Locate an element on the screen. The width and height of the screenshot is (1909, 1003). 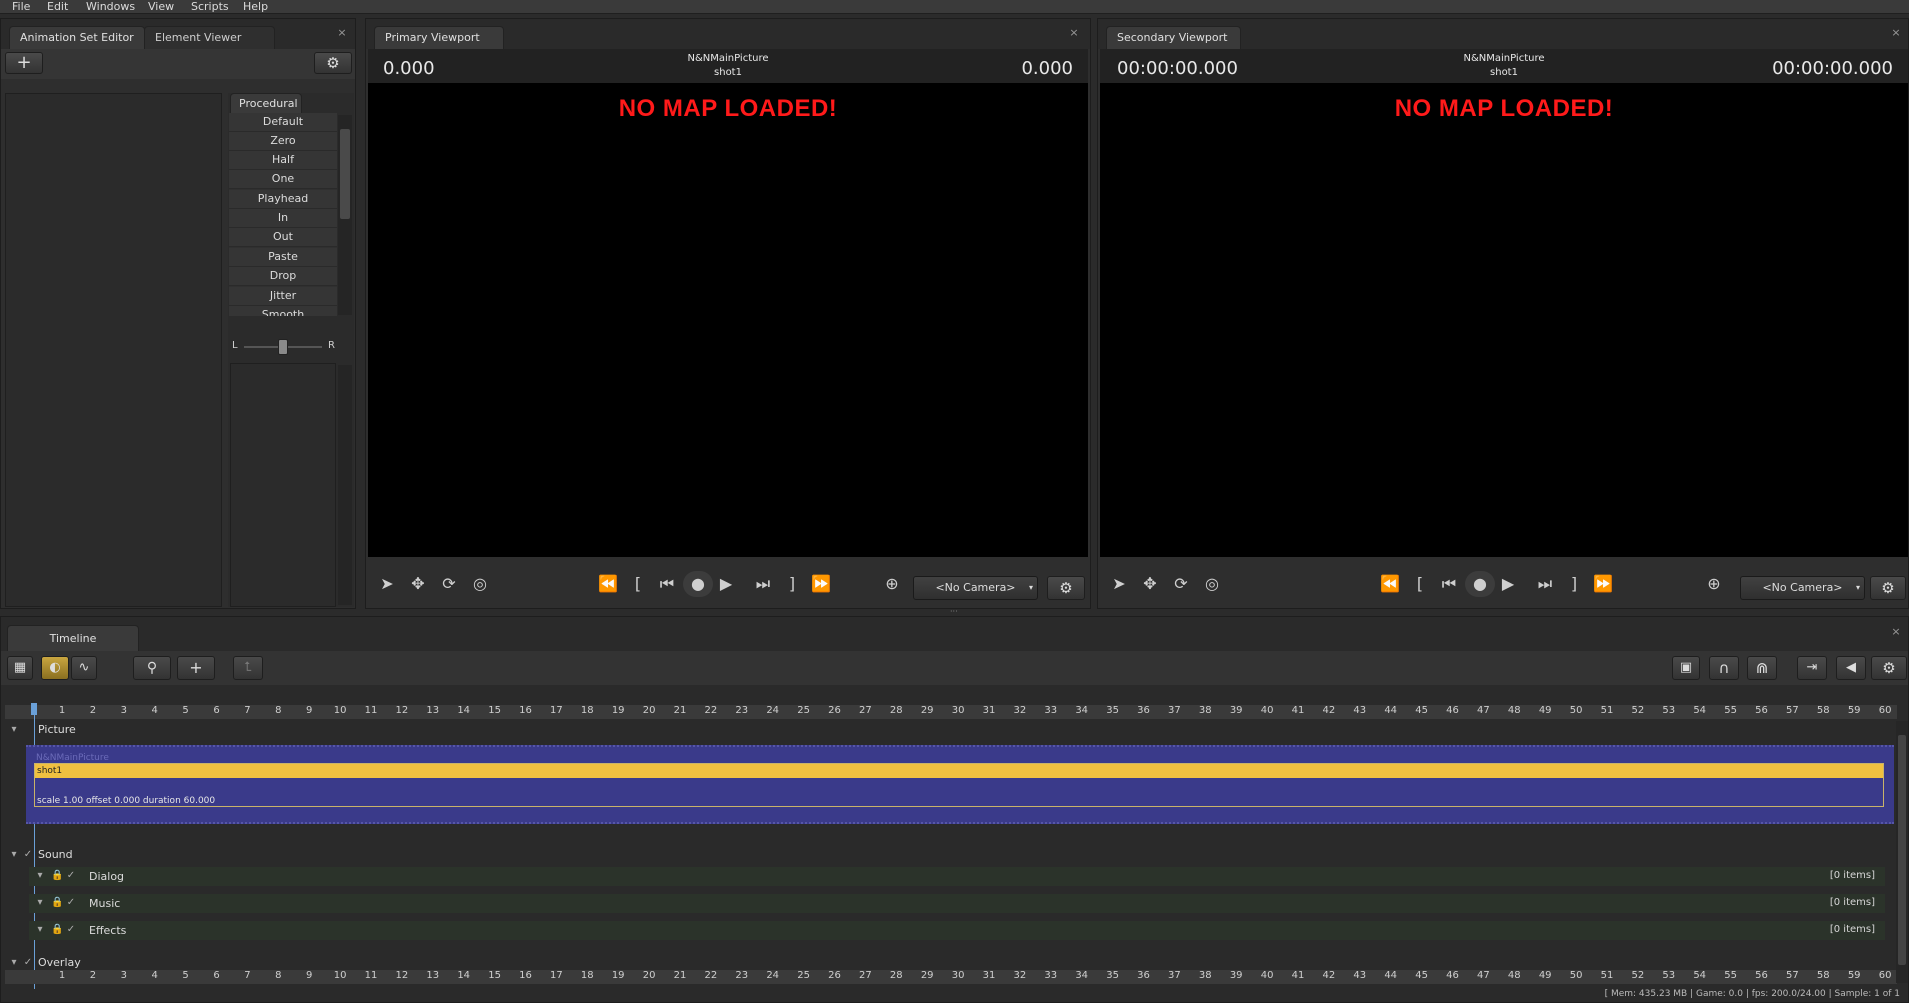
add-button: + is located at coordinates (24, 63).